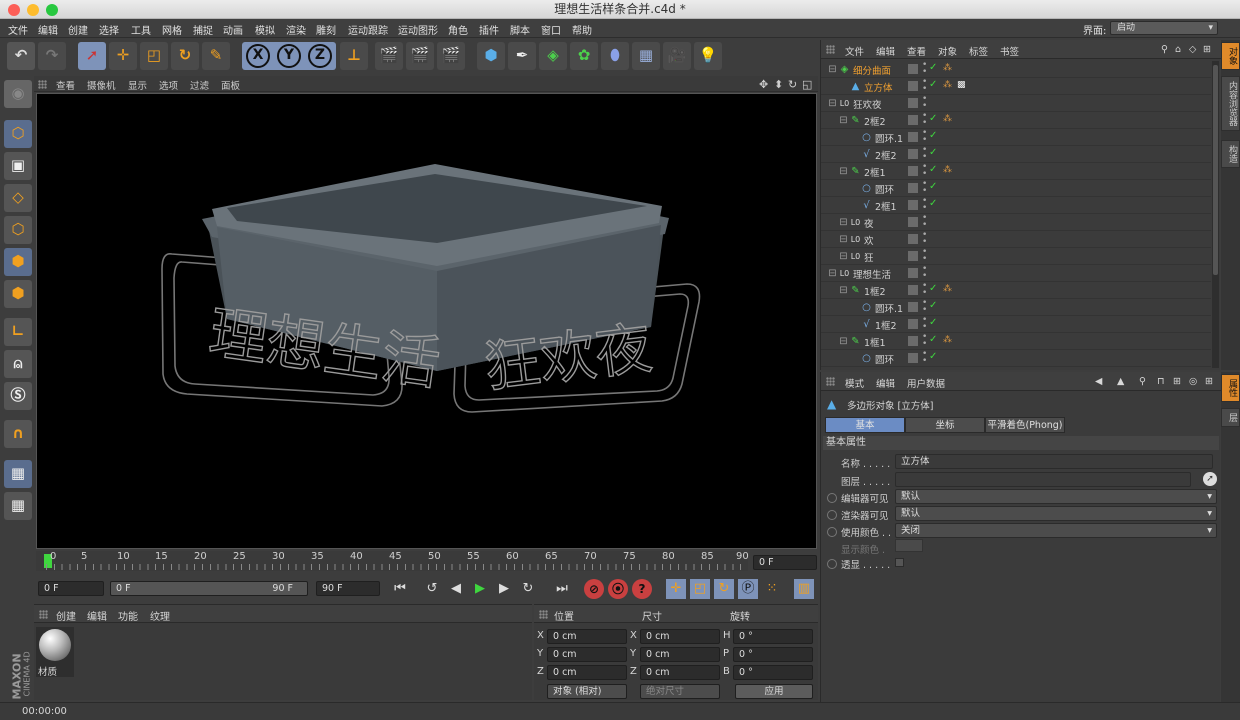 This screenshot has height=720, width=1240. I want to click on am-menu-mode: 模式, so click(854, 383).